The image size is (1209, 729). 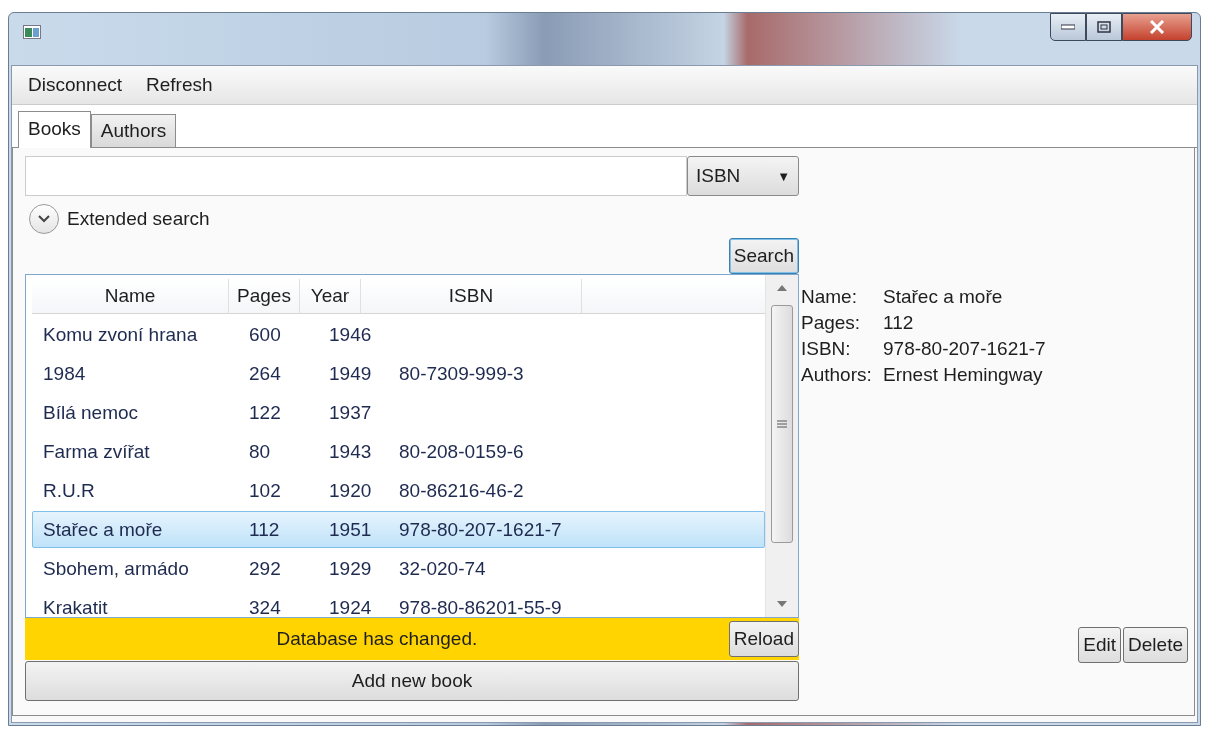 I want to click on table-cell-text: 600, so click(x=265, y=334).